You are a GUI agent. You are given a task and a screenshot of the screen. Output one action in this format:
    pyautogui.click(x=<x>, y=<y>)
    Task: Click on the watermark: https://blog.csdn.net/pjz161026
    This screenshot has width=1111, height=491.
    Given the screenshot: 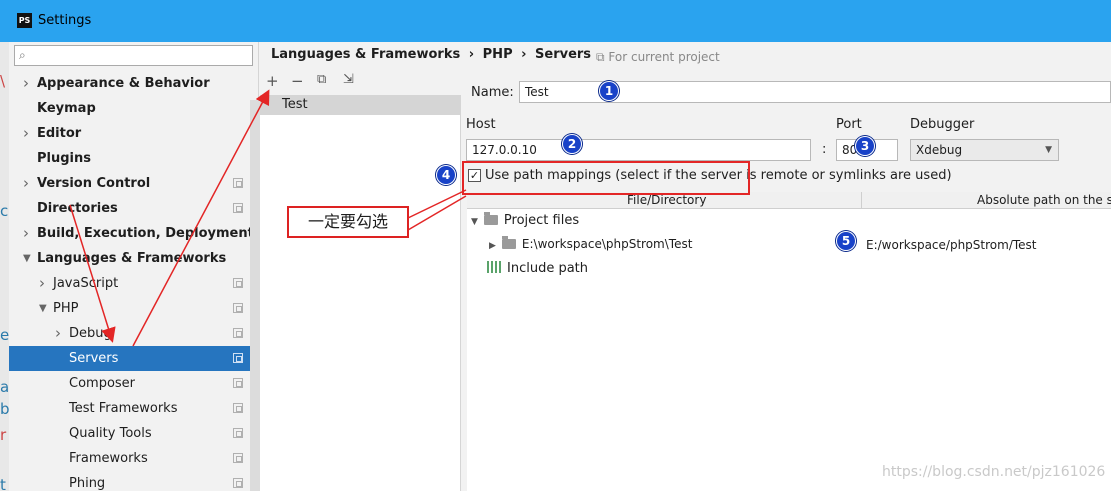 What is the action you would take?
    pyautogui.click(x=994, y=472)
    